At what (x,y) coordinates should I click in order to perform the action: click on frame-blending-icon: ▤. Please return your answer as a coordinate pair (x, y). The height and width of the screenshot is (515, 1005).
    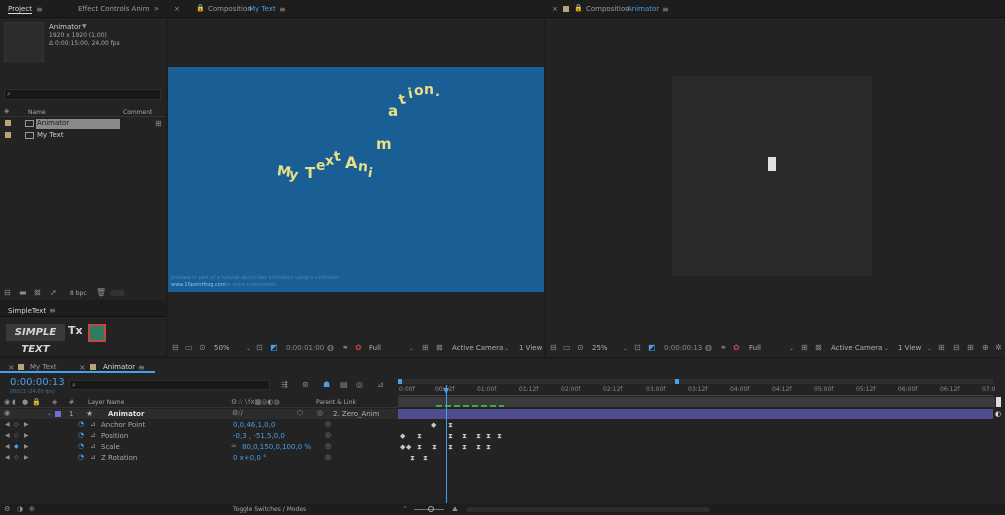
    Looking at the image, I should click on (344, 384).